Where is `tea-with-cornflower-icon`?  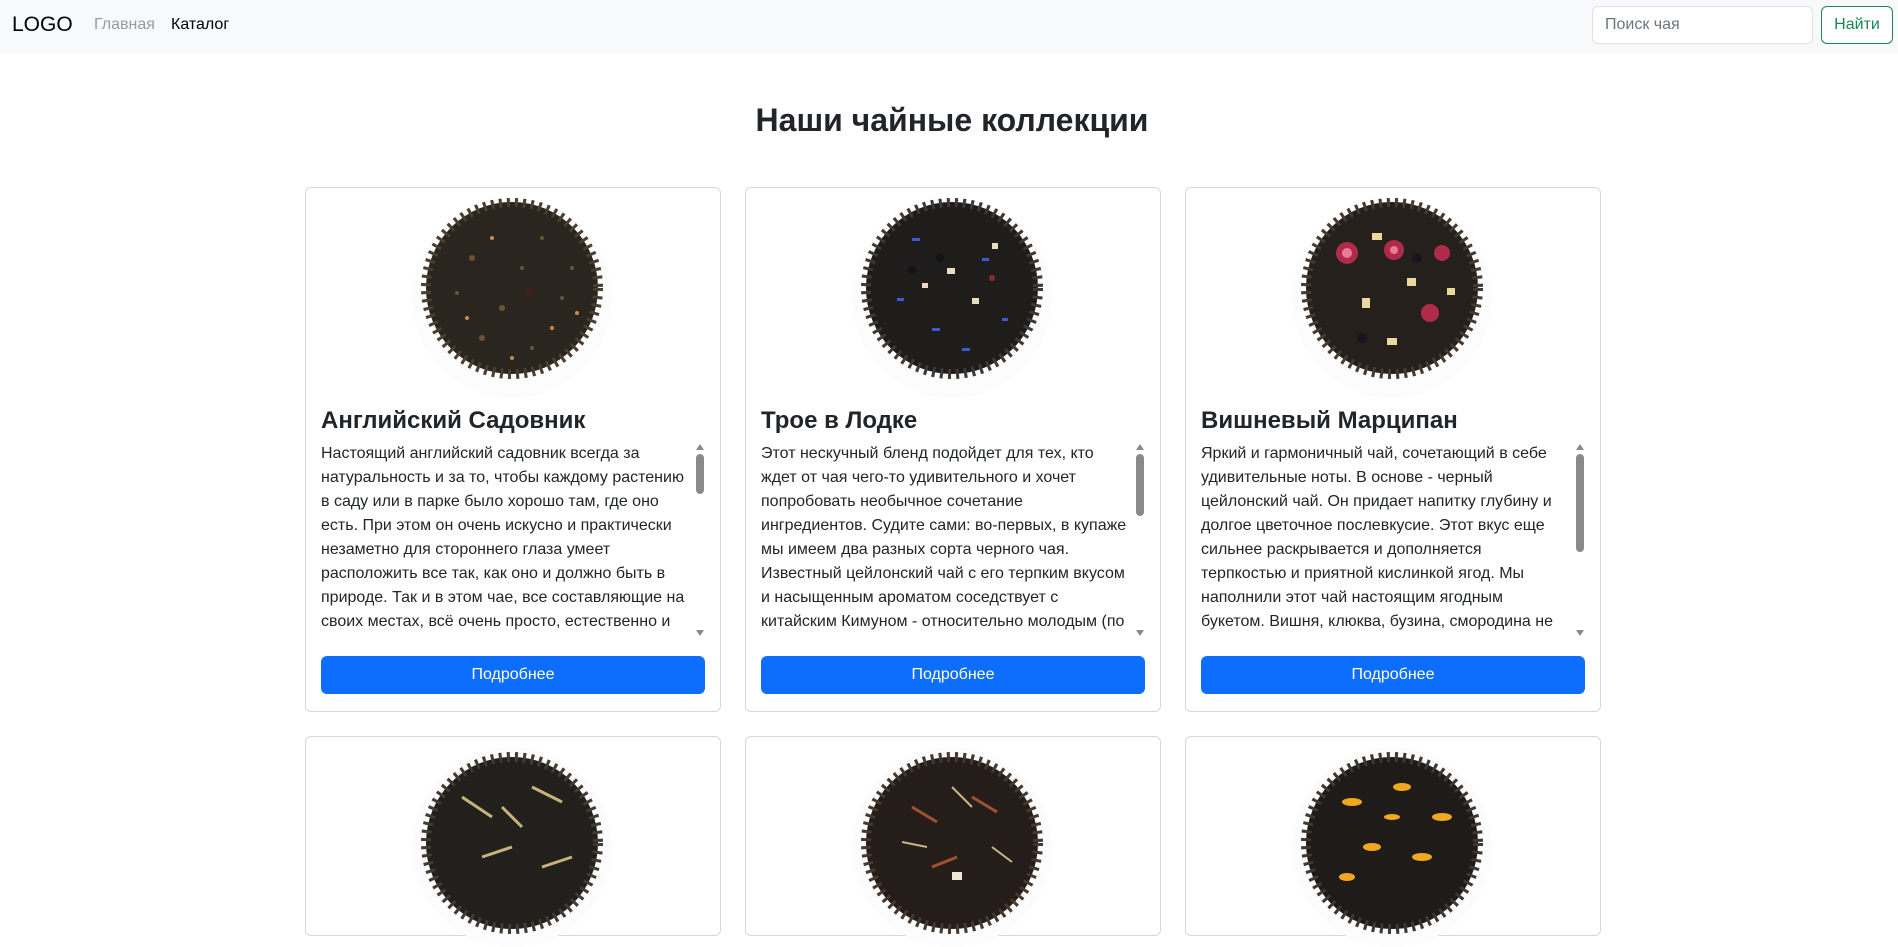
tea-with-cornflower-icon is located at coordinates (952, 298).